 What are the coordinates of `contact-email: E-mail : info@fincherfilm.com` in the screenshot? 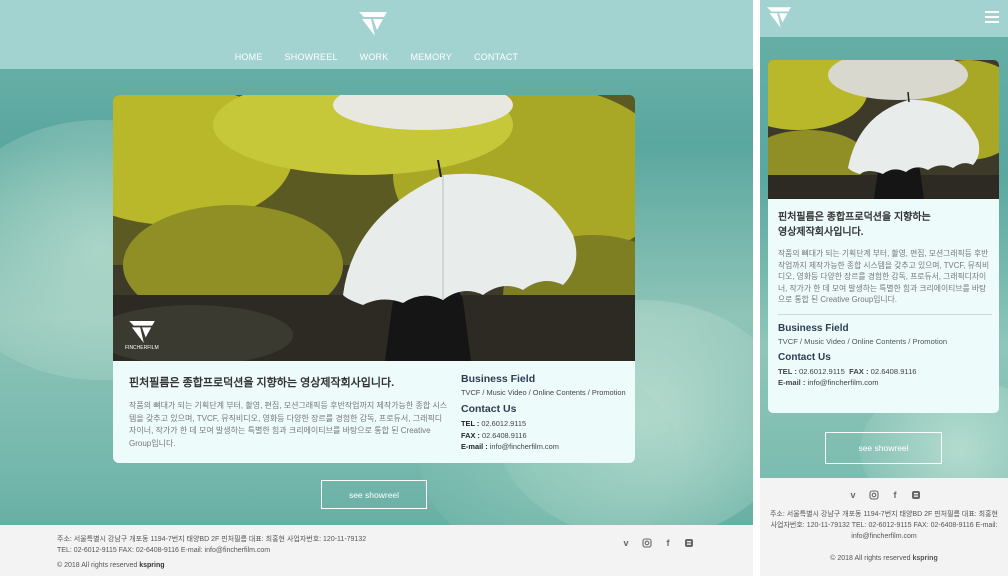 It's located at (510, 446).